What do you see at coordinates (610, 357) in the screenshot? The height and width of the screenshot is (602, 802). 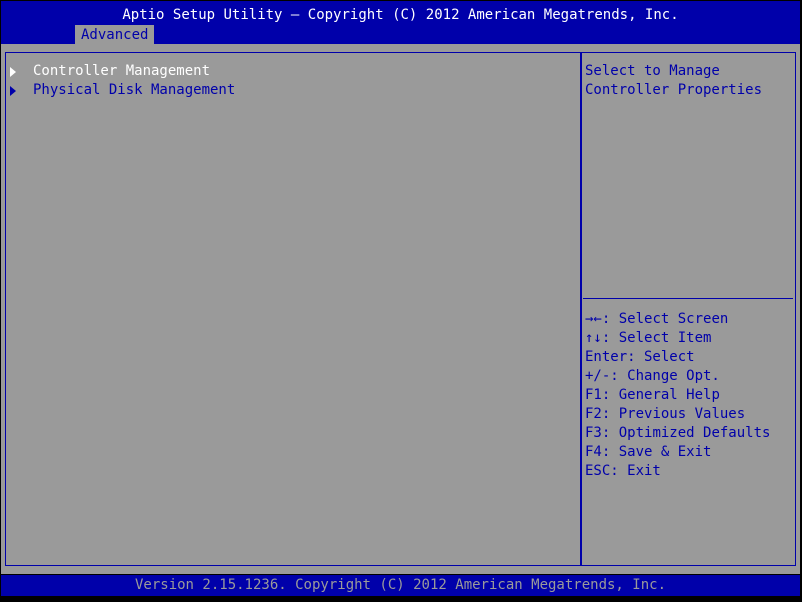 I see `key-label: Enter:` at bounding box center [610, 357].